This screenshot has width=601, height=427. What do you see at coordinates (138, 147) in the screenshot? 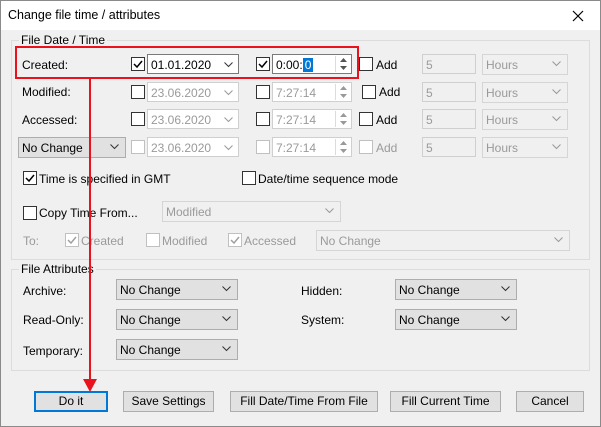
I see `fourth-date-checkbox` at bounding box center [138, 147].